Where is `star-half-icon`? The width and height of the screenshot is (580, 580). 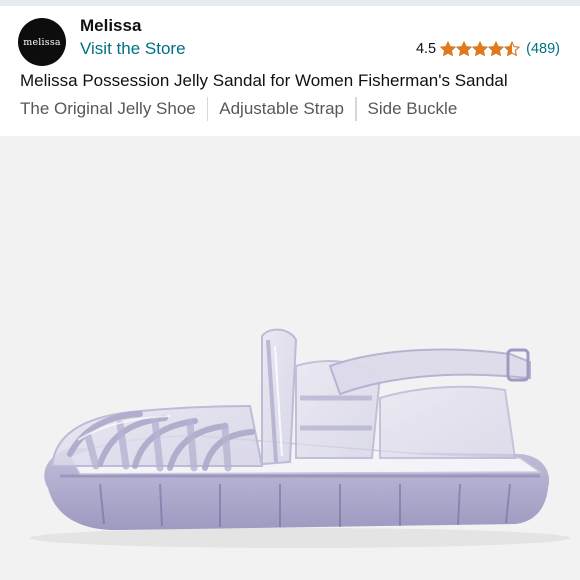
star-half-icon is located at coordinates (512, 49).